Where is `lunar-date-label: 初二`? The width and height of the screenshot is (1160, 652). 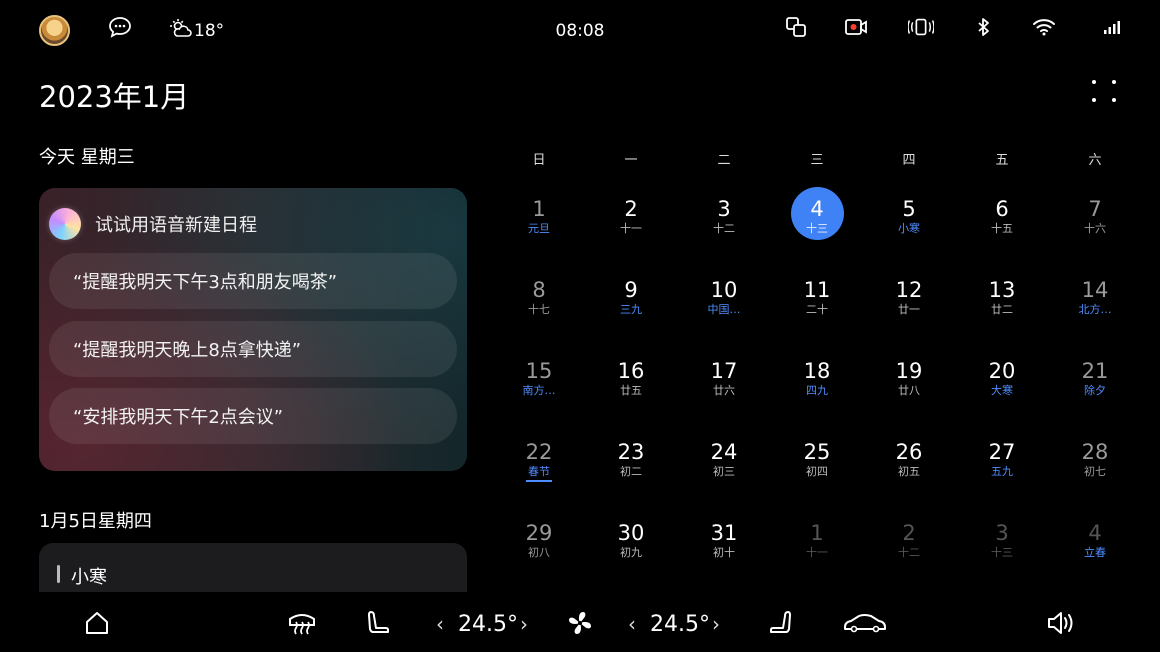 lunar-date-label: 初二 is located at coordinates (631, 471).